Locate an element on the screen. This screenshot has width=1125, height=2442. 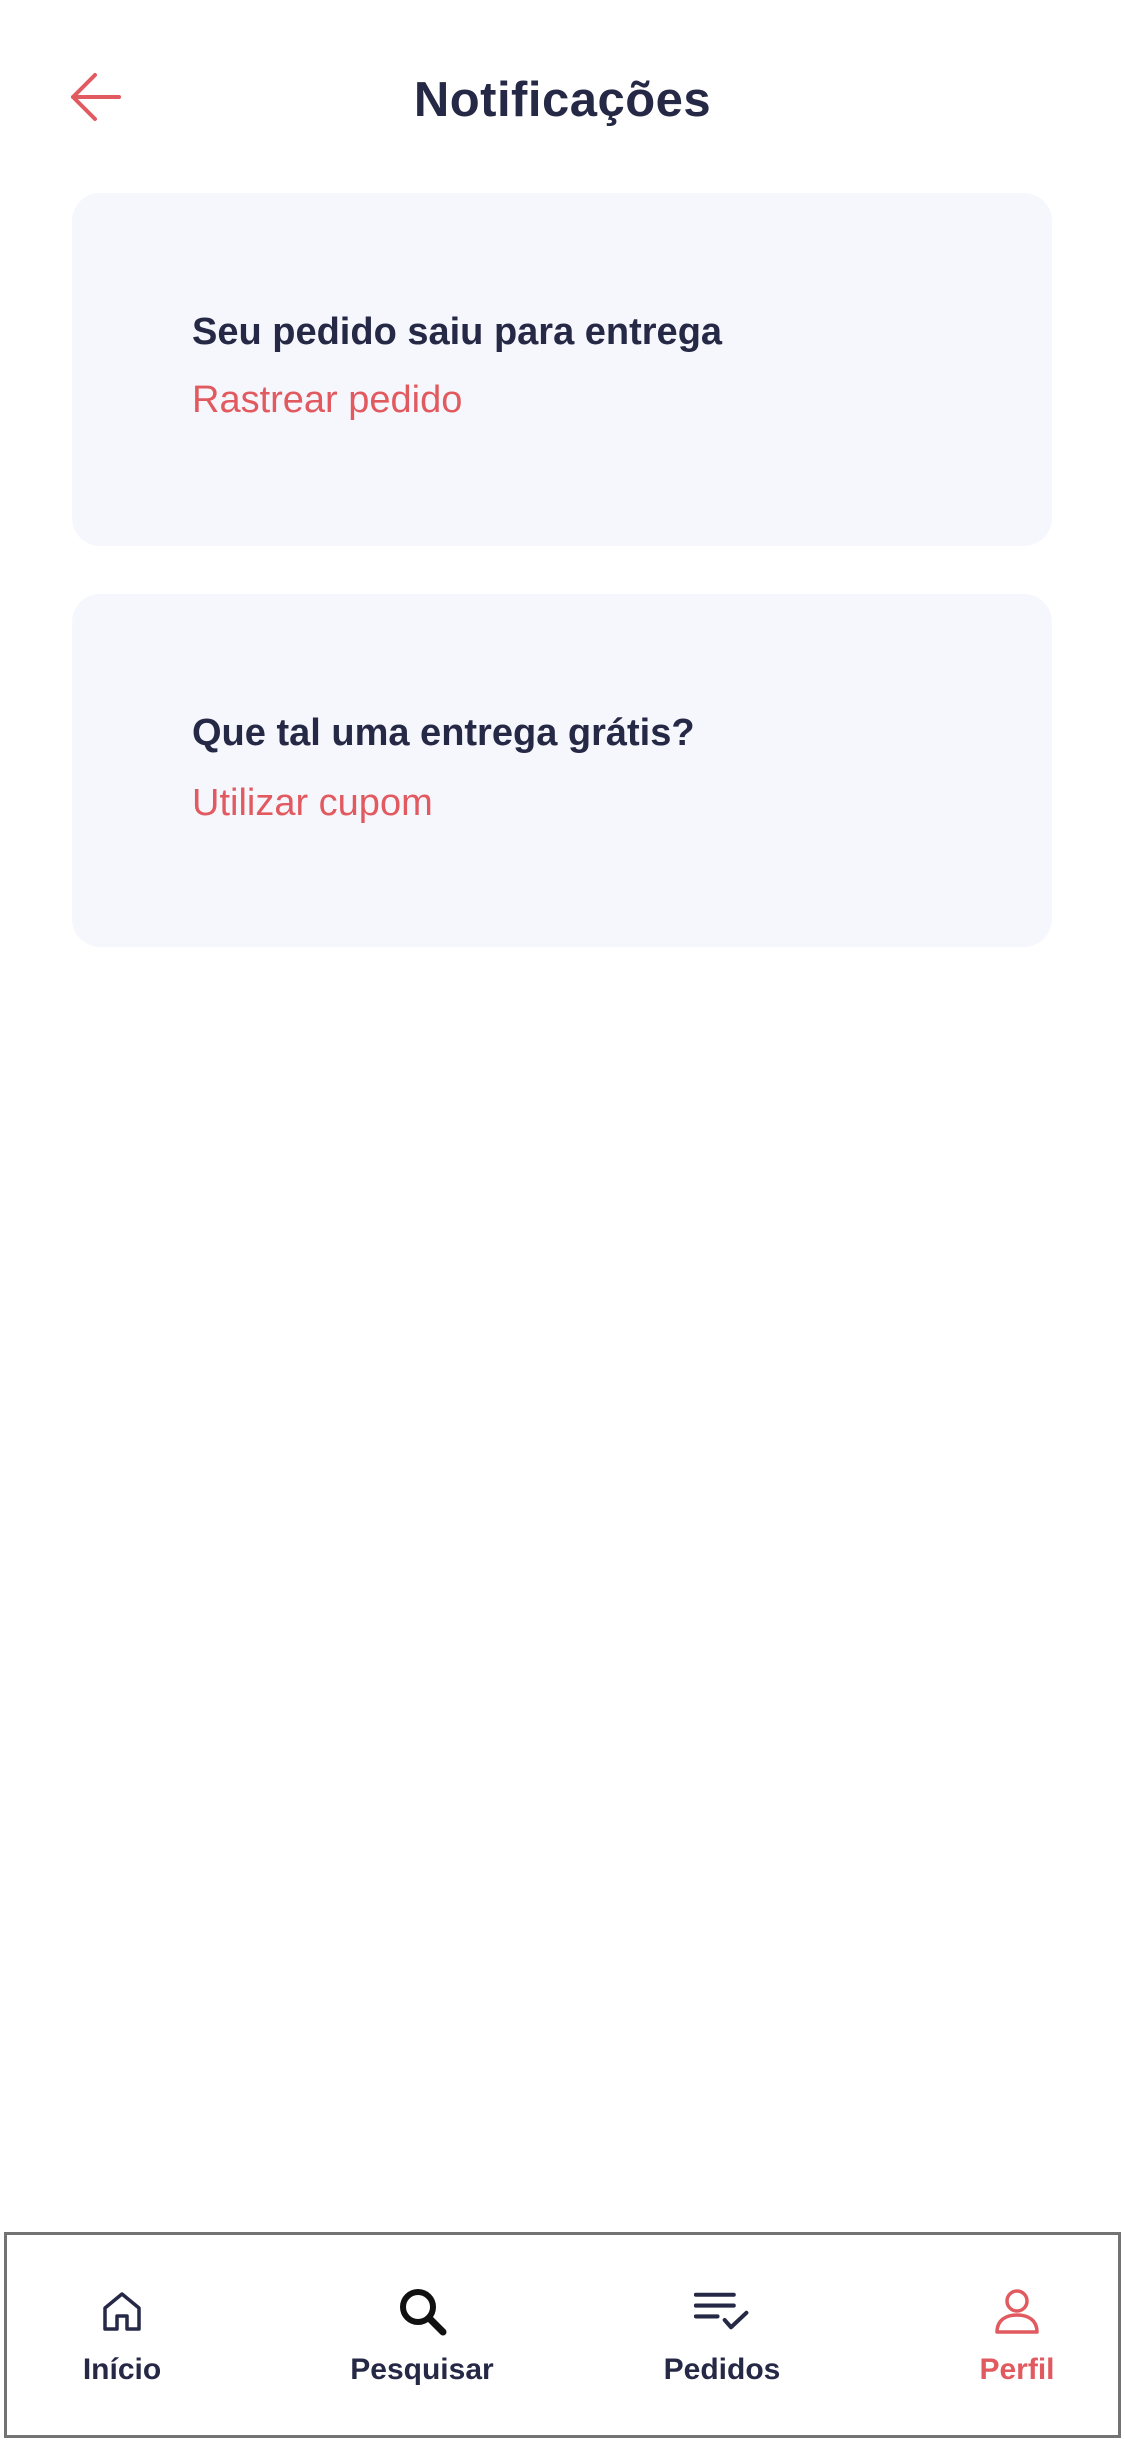
nav-item-inicio: Início is located at coordinates (122, 2335).